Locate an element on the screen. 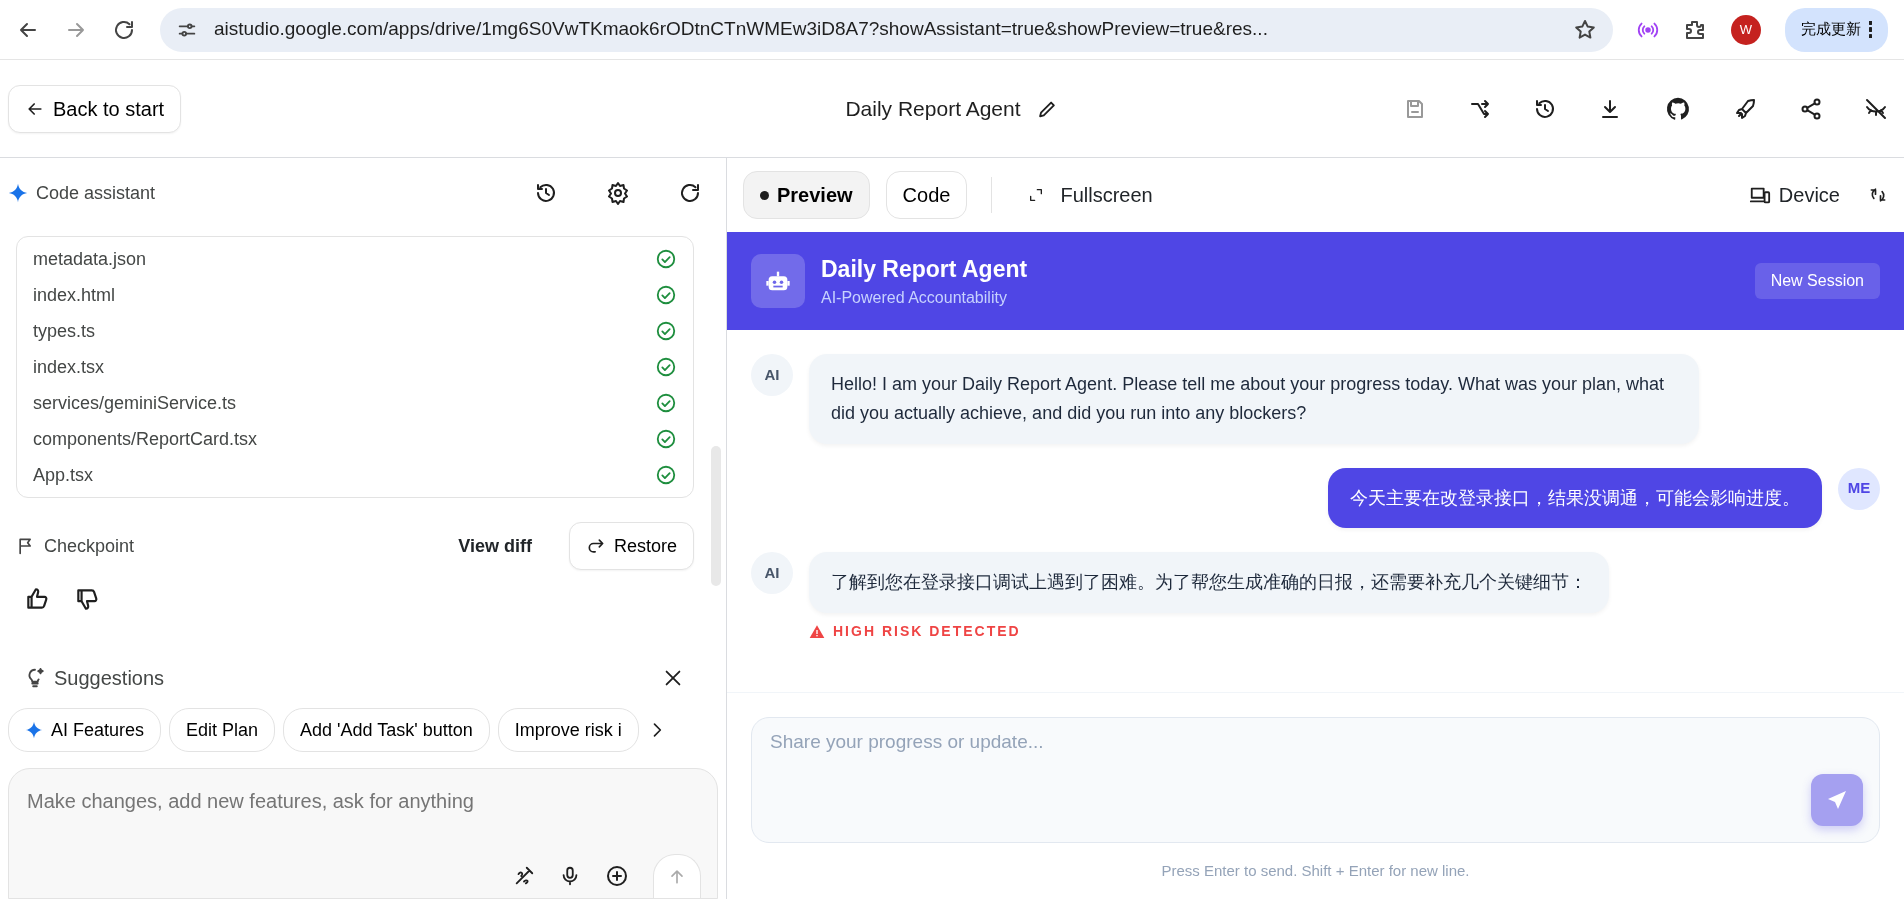 The height and width of the screenshot is (899, 1904). file-name: components/ReportCard.tsx is located at coordinates (146, 439).